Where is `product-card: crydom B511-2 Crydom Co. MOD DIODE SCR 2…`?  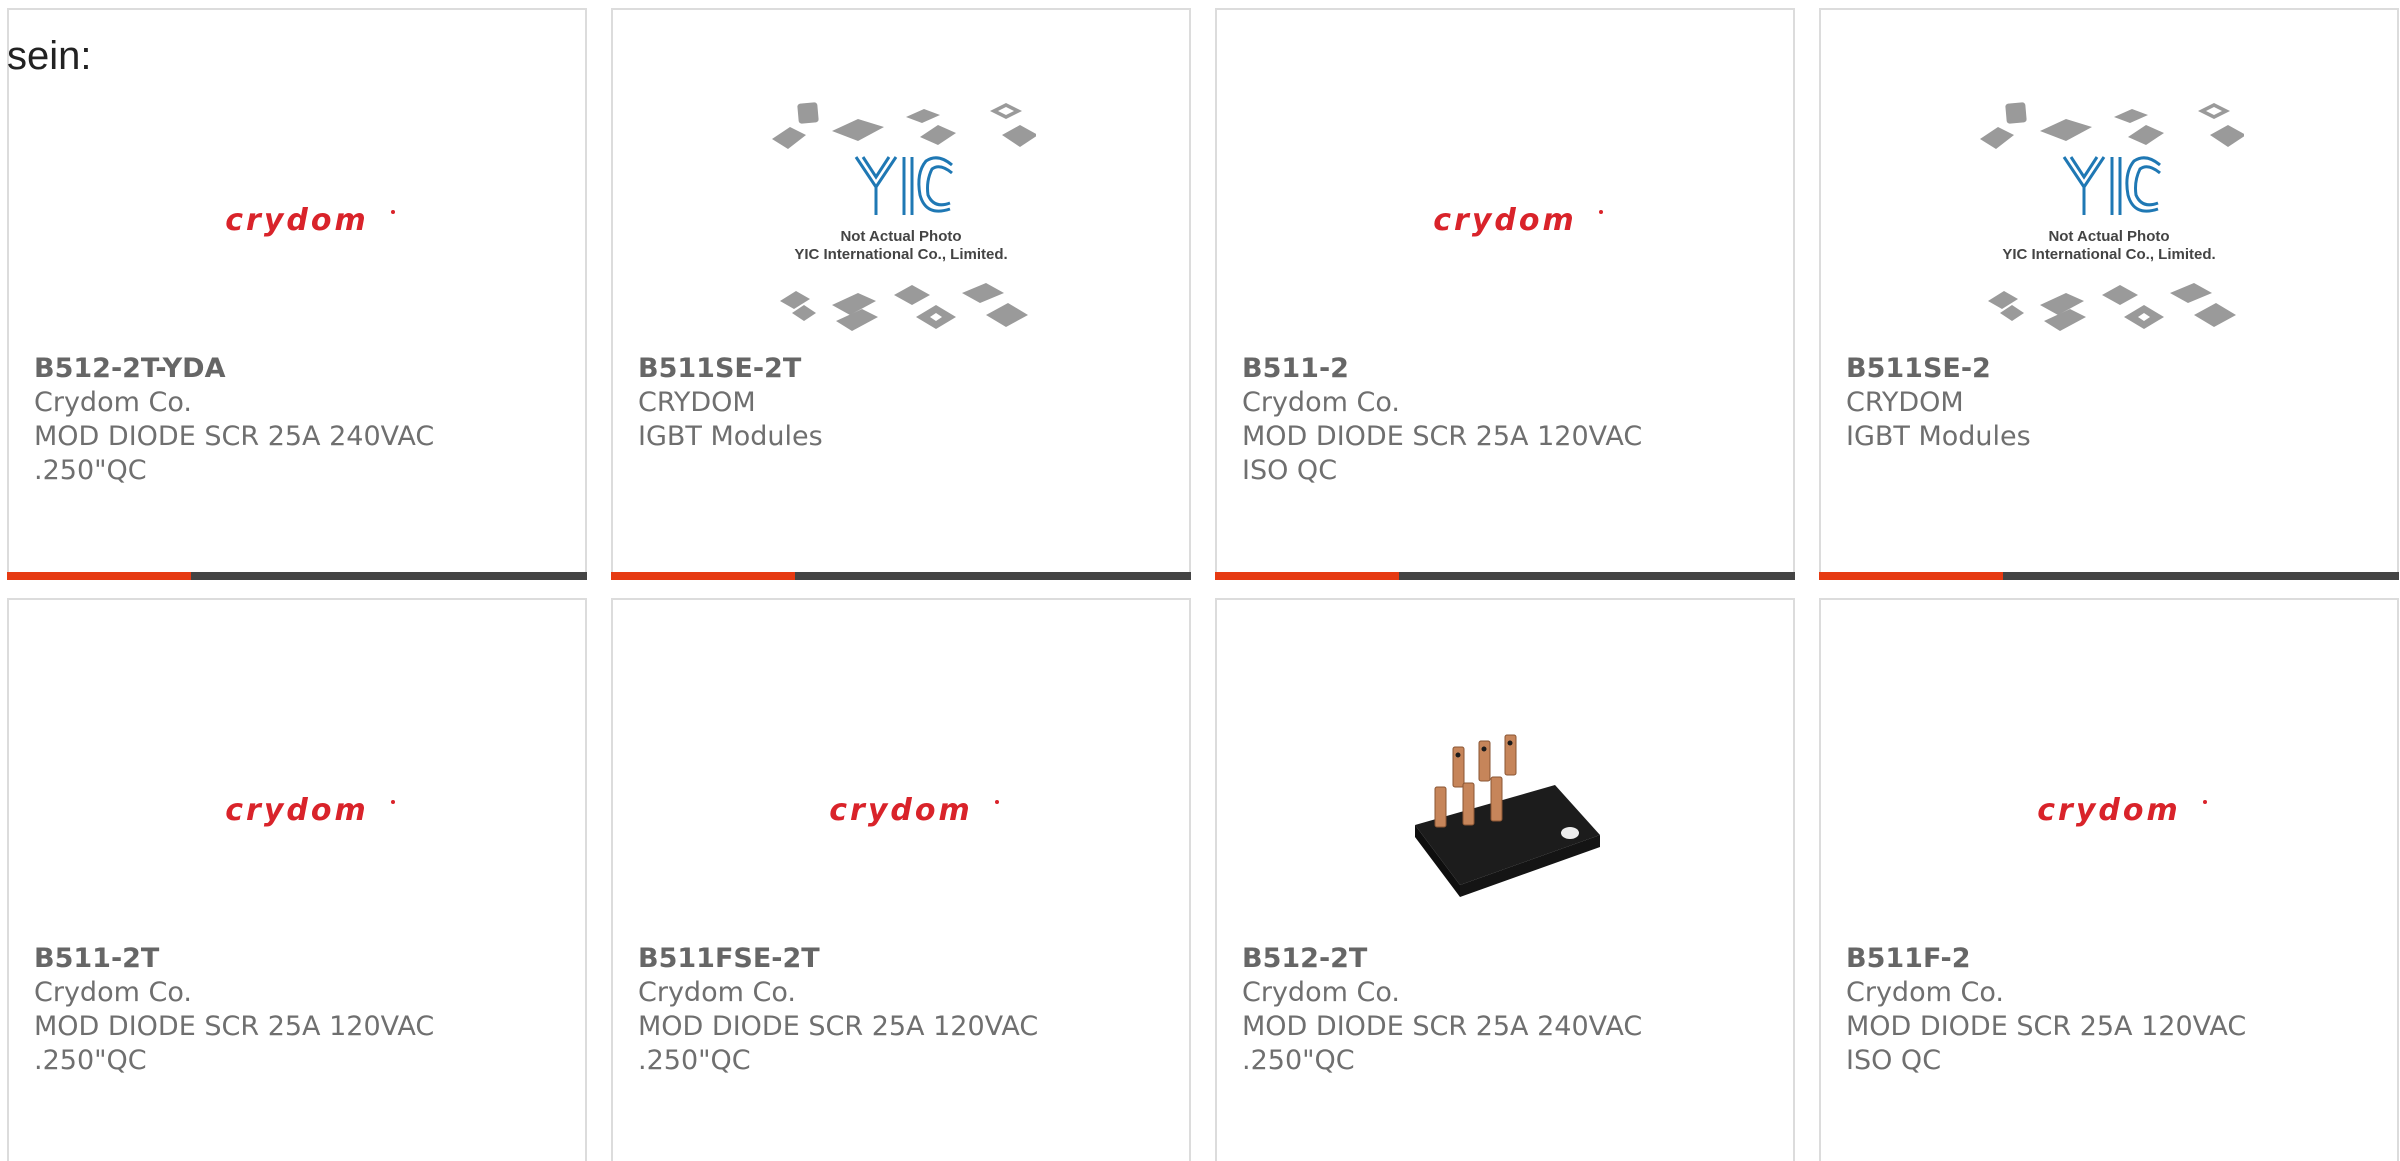
product-card: crydom B511-2 Crydom Co. MOD DIODE SCR 2… is located at coordinates (1505, 294).